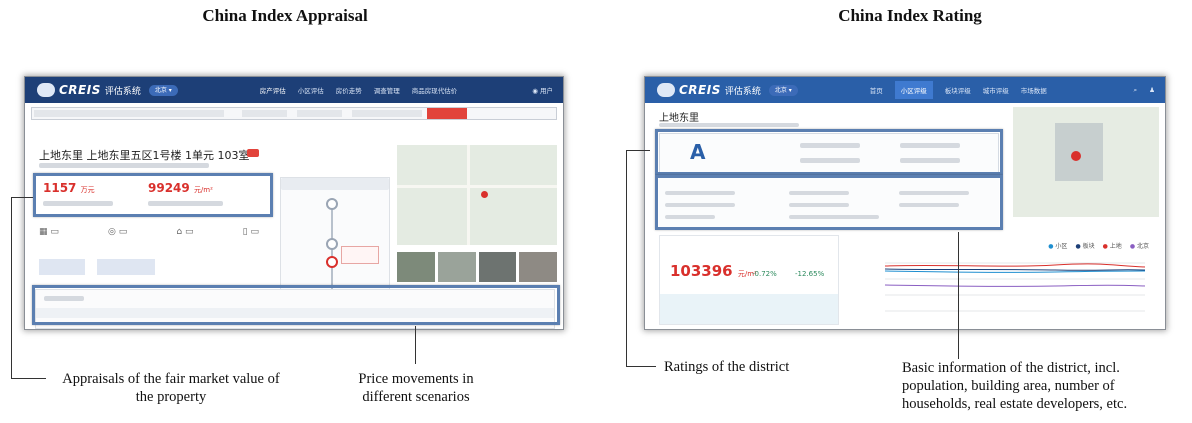 The height and width of the screenshot is (423, 1192). What do you see at coordinates (332, 262) in the screenshot?
I see `scenario-node-bottom` at bounding box center [332, 262].